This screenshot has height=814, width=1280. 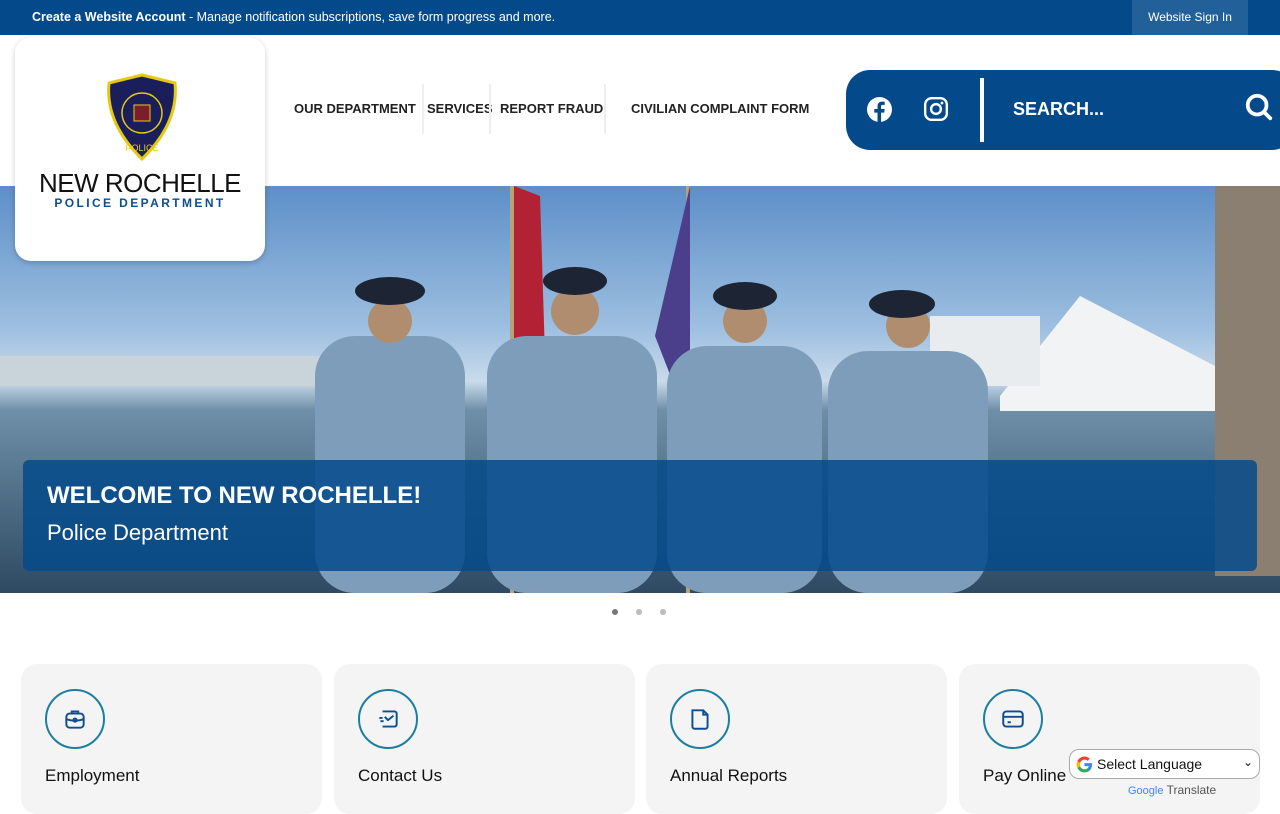 What do you see at coordinates (171, 739) in the screenshot?
I see `card-employment: Employment` at bounding box center [171, 739].